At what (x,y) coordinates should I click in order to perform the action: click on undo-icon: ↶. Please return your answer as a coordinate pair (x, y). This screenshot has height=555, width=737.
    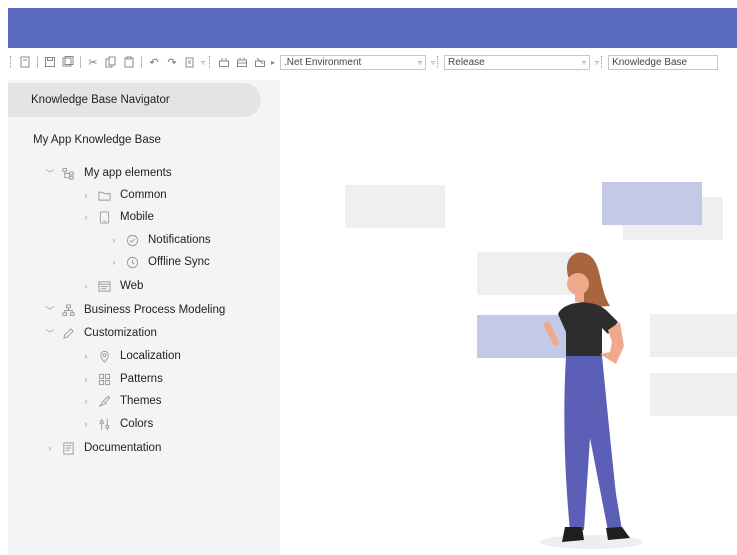
    Looking at the image, I should click on (154, 62).